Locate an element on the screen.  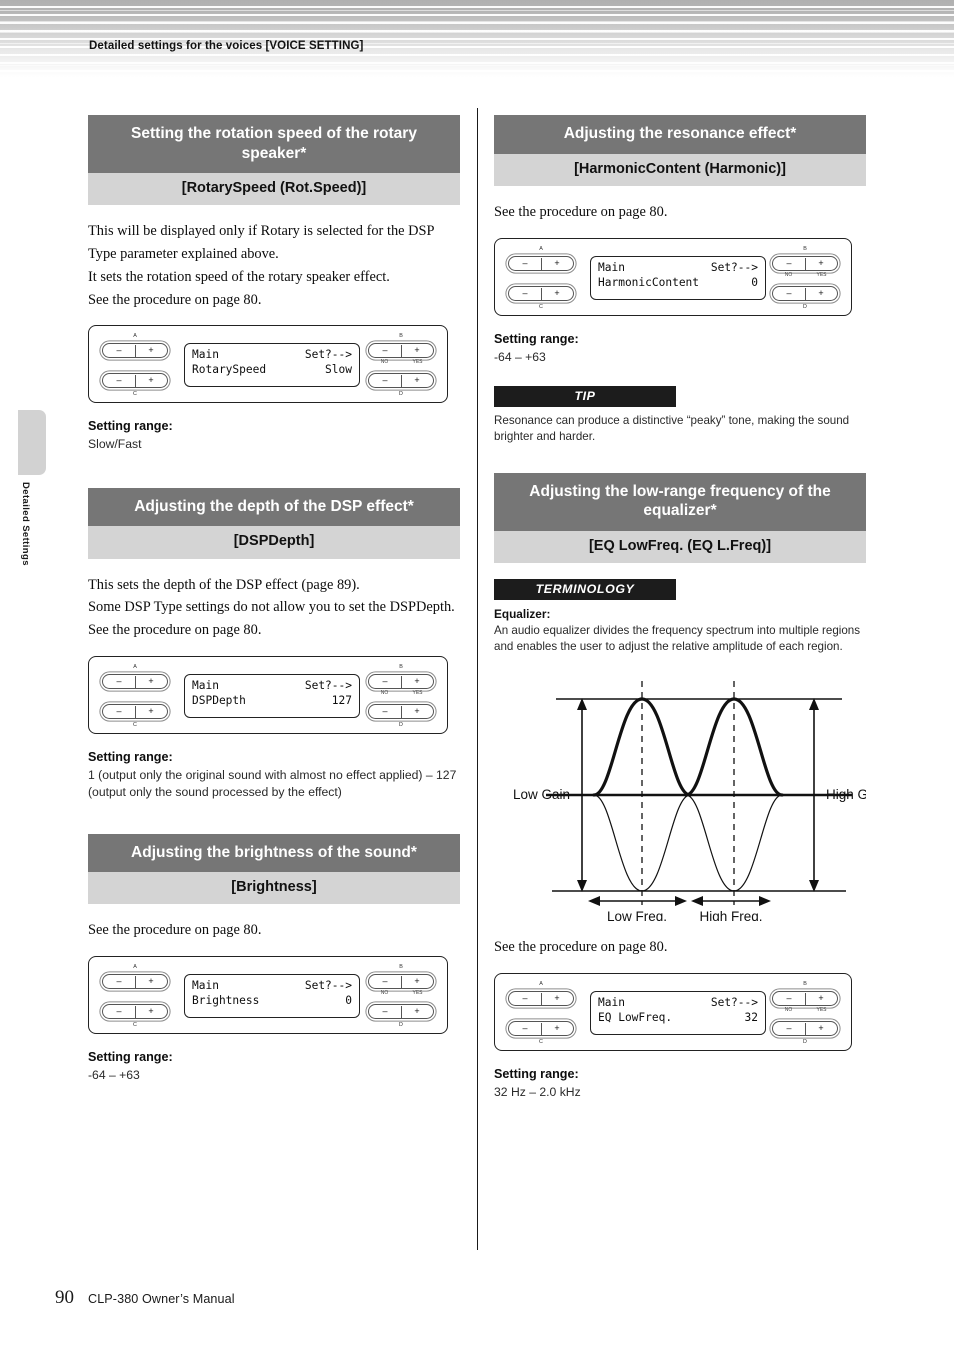
lcd-line2-left: RotarySpeed is located at coordinates (229, 370).